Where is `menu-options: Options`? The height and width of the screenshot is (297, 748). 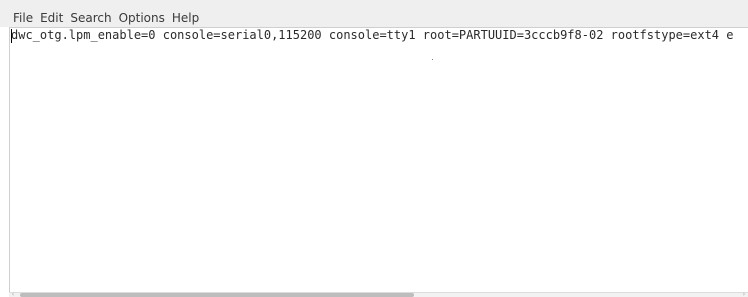 menu-options: Options is located at coordinates (142, 13).